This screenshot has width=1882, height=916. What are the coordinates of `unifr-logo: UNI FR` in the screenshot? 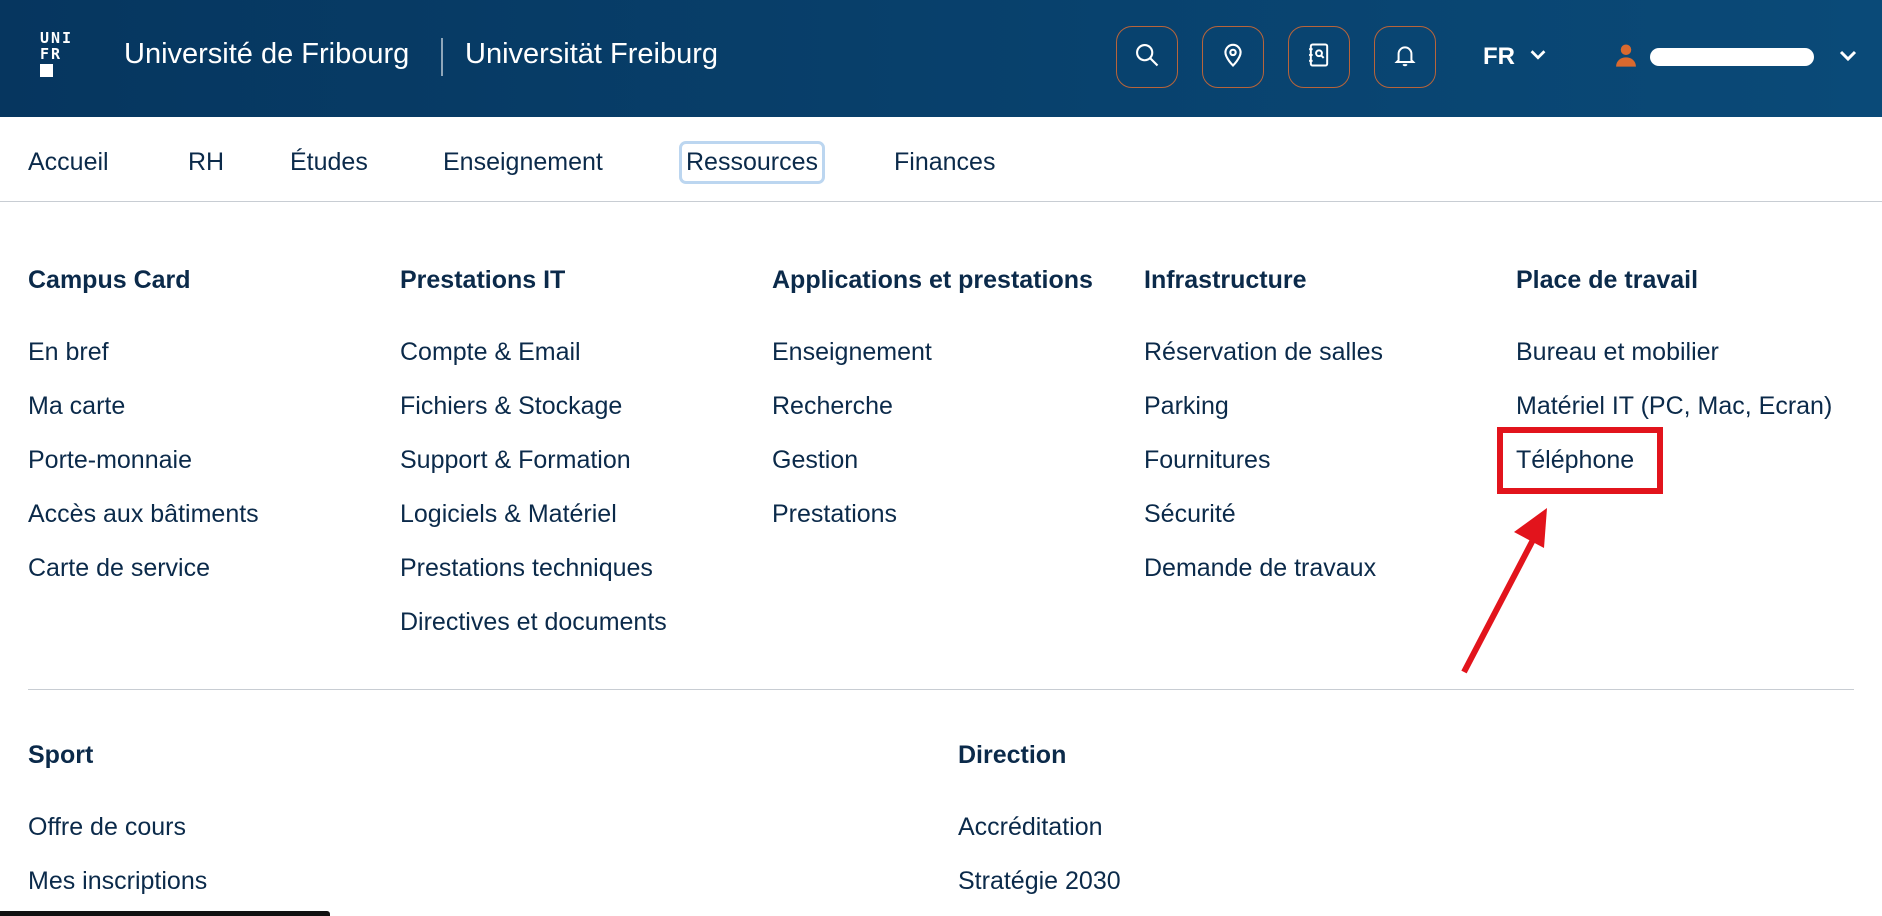 It's located at (63, 57).